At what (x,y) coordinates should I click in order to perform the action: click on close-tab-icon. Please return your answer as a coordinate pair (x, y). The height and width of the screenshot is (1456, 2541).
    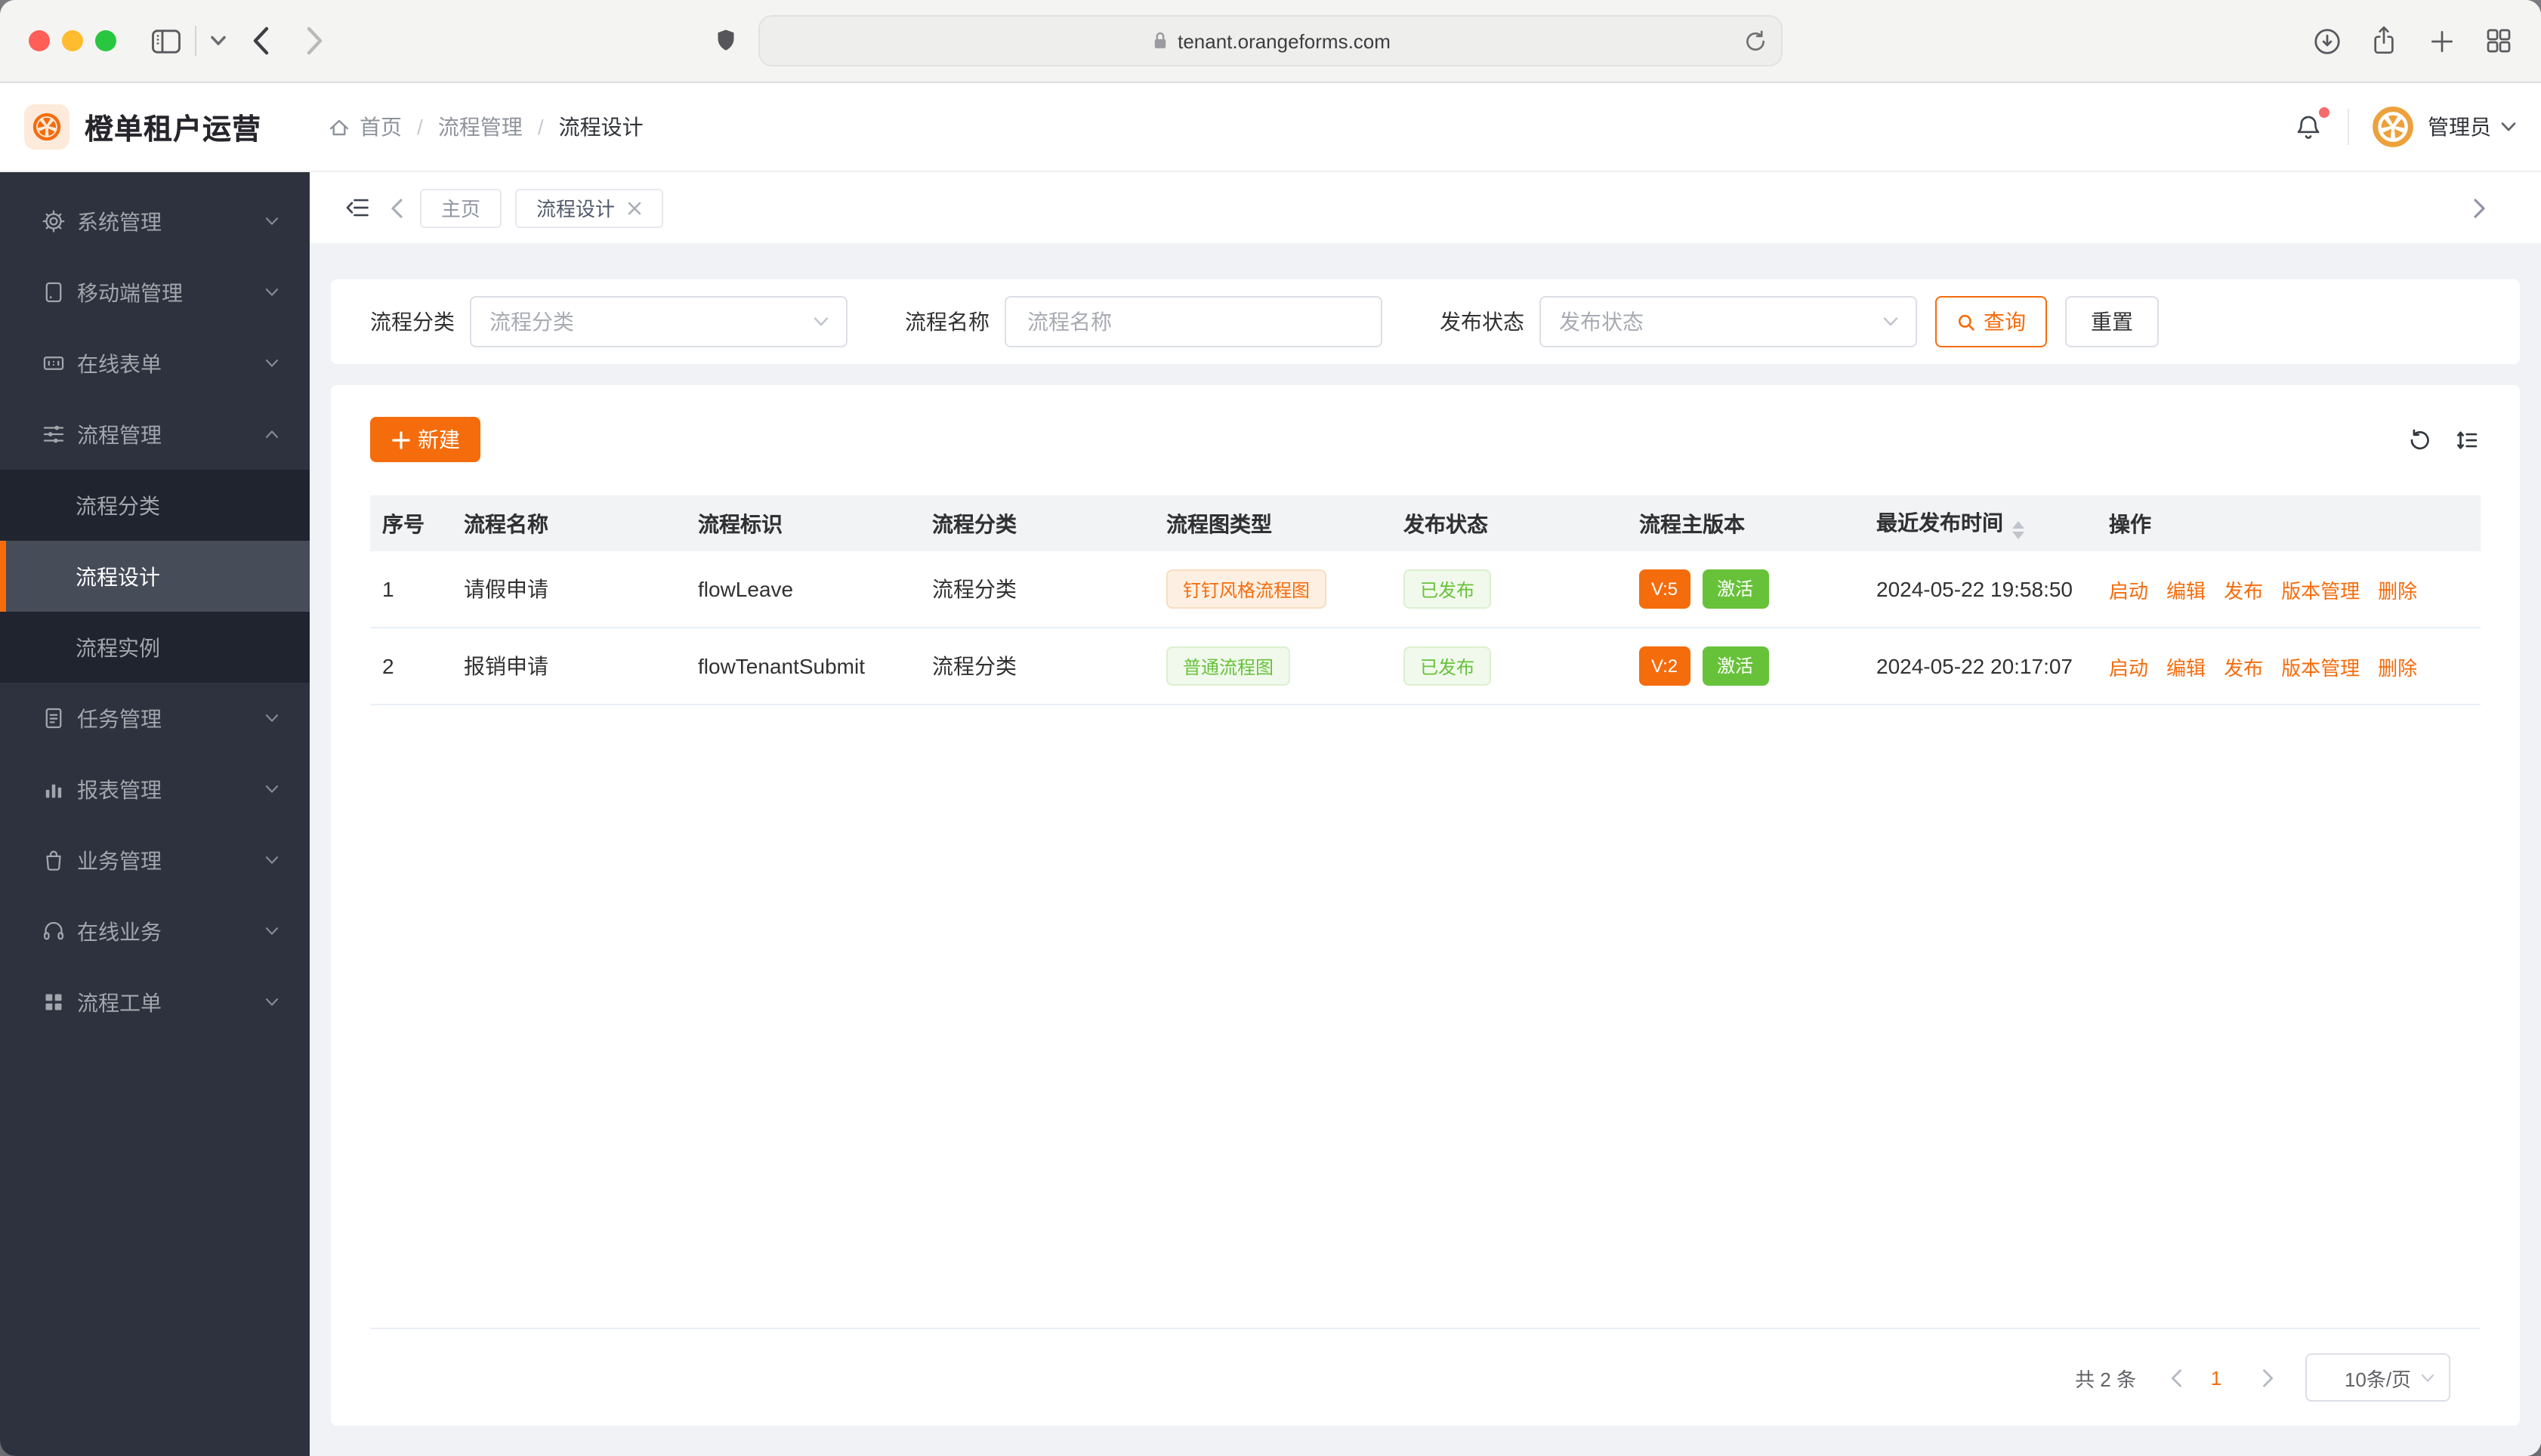
    Looking at the image, I should click on (634, 207).